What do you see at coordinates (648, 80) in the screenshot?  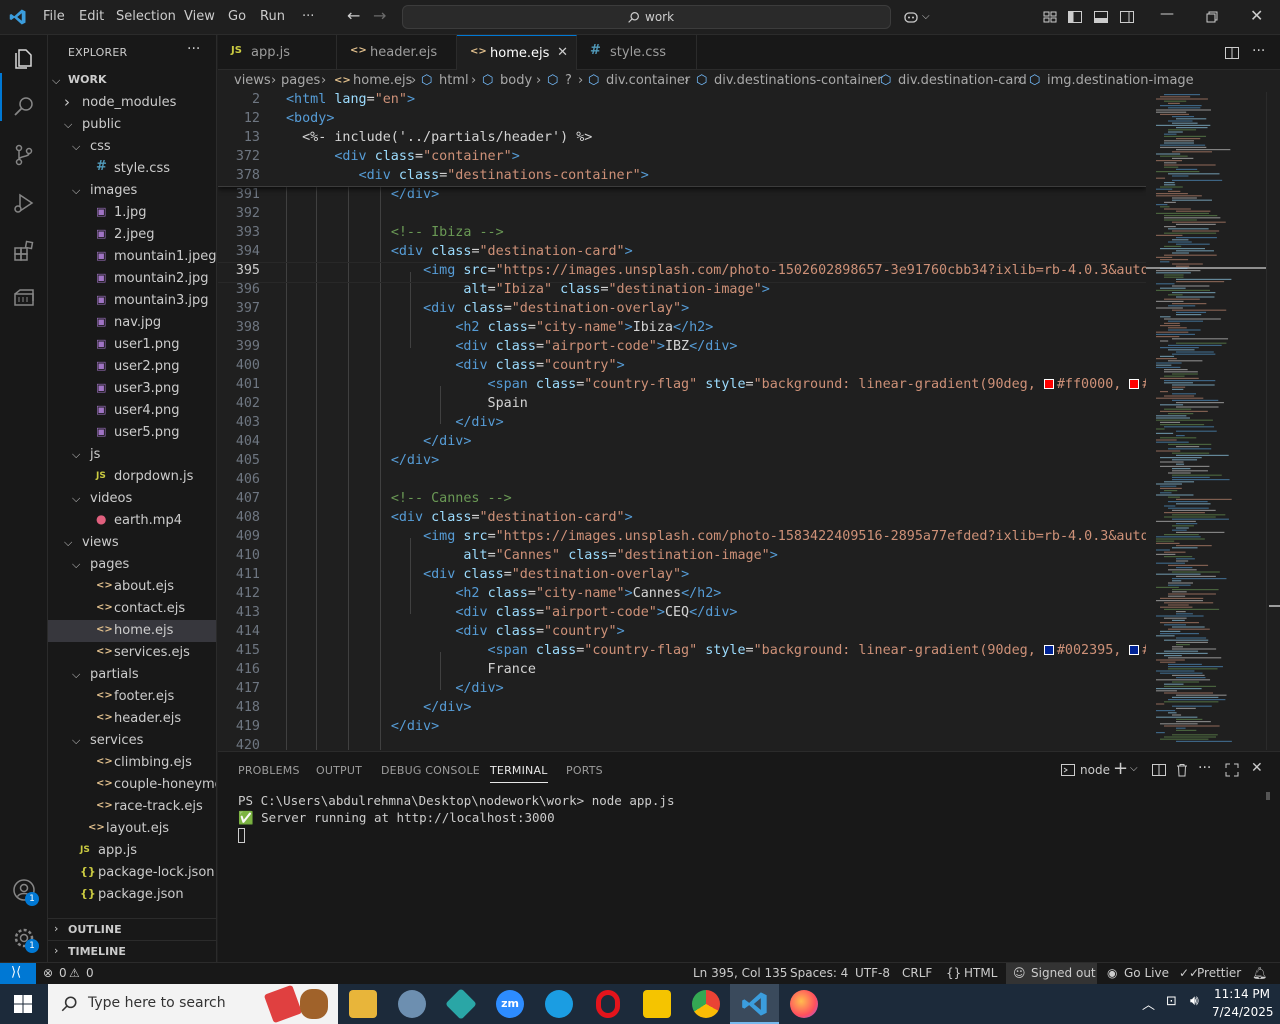 I see `breadcrumb-div-container: div.container` at bounding box center [648, 80].